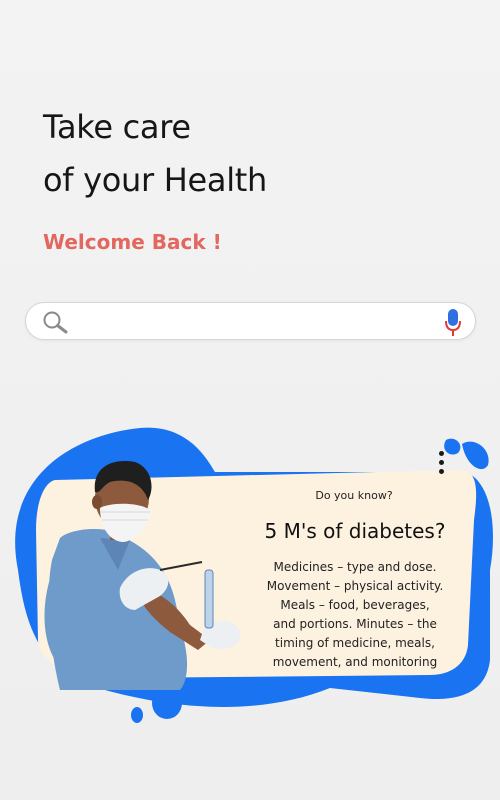 The height and width of the screenshot is (800, 500). I want to click on welcome-message: Welcome Back !, so click(132, 242).